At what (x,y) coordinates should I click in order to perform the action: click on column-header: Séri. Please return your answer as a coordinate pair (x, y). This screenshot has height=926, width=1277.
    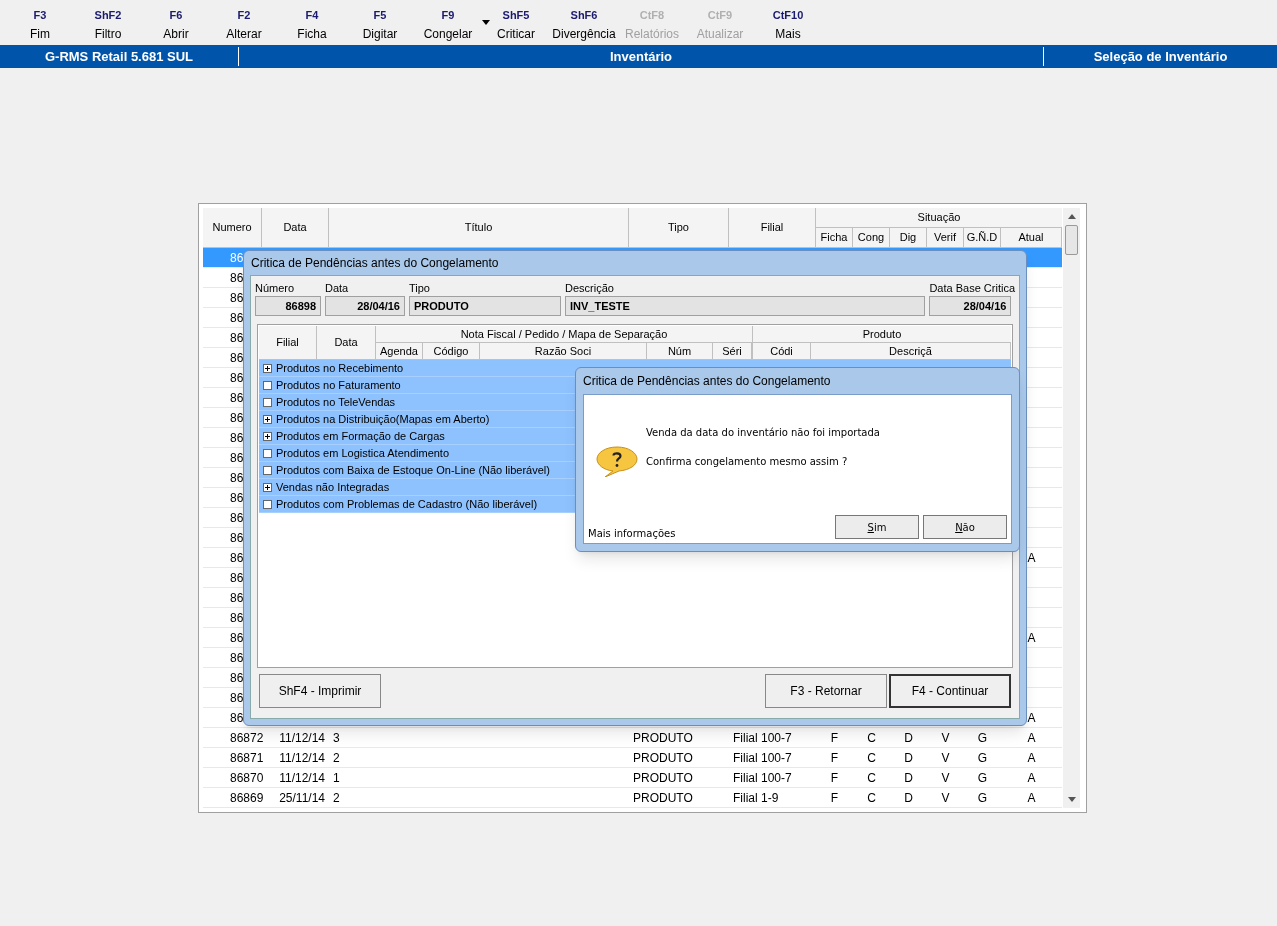
    Looking at the image, I should click on (732, 351).